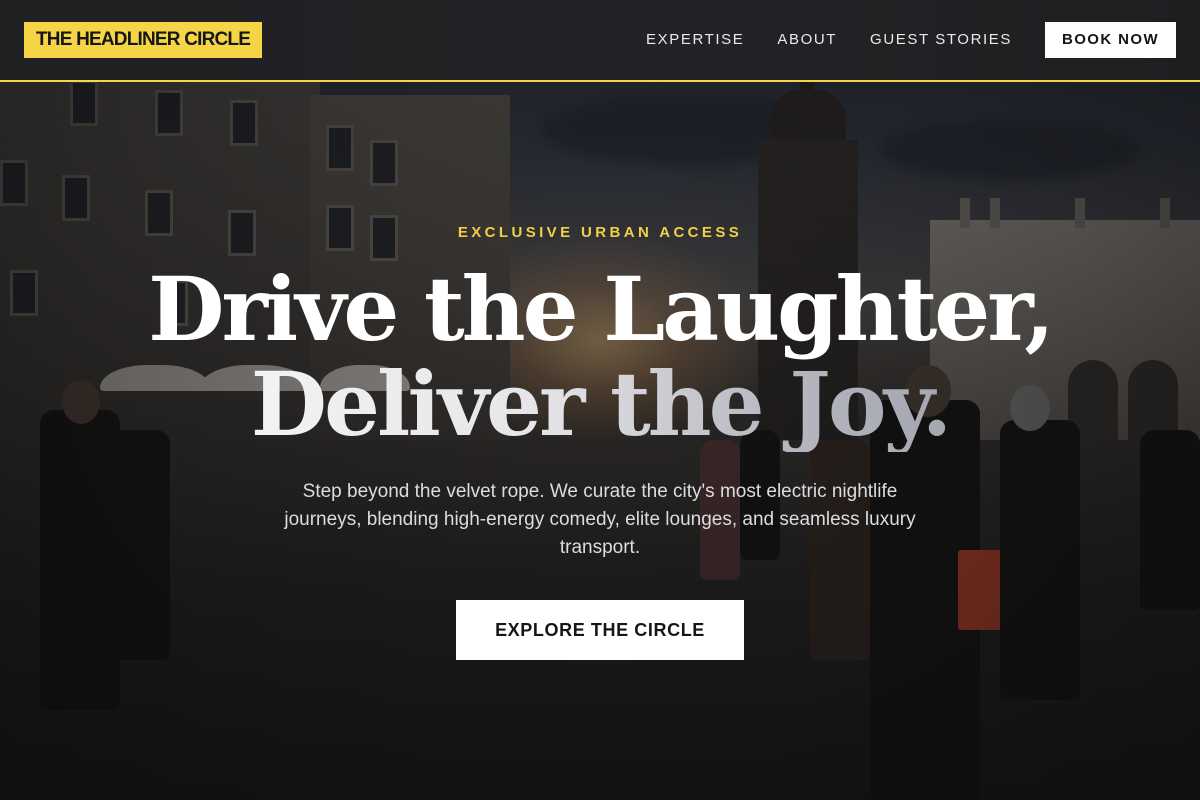  Describe the element at coordinates (941, 40) in the screenshot. I see `nav-link-guest-stories: GUEST STORIES` at that location.